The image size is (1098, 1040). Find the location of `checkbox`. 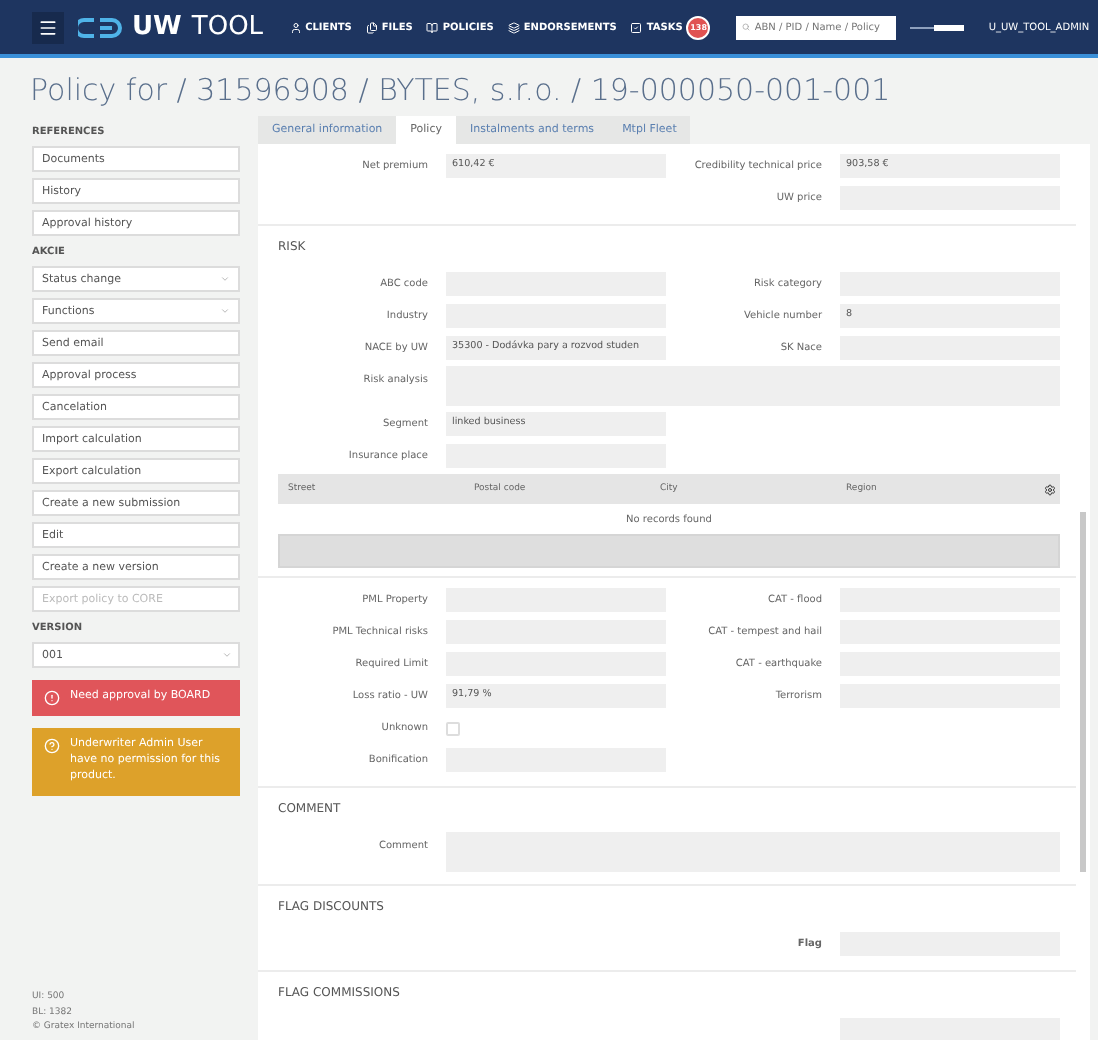

checkbox is located at coordinates (453, 728).